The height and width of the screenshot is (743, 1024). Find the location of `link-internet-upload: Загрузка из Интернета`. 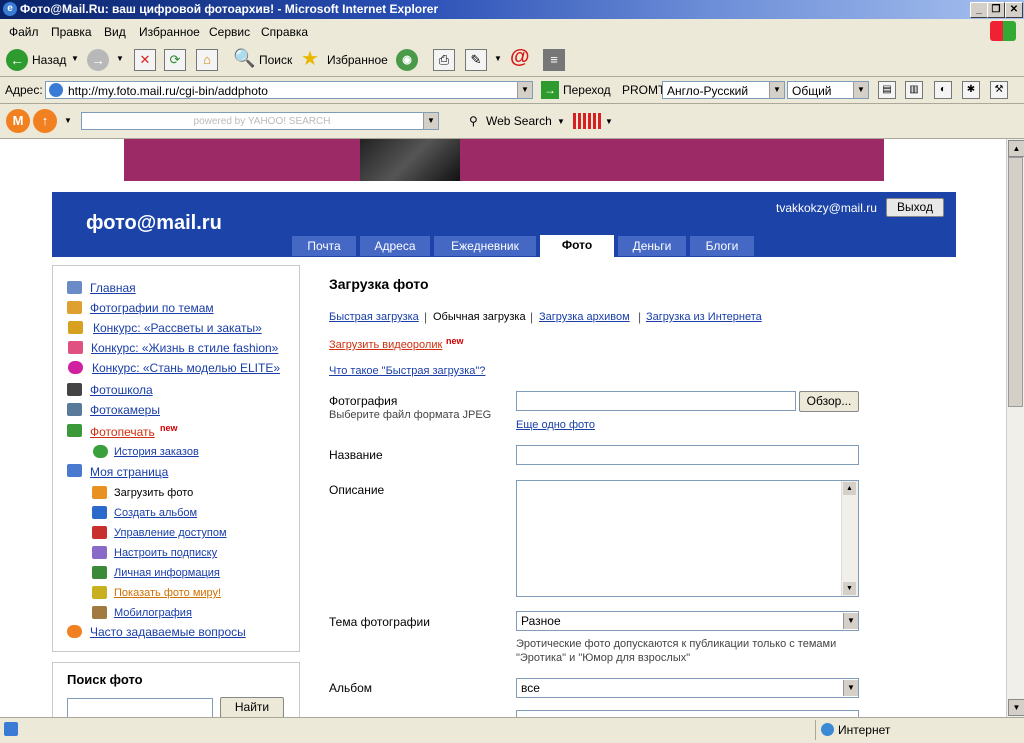

link-internet-upload: Загрузка из Интернета is located at coordinates (704, 317).